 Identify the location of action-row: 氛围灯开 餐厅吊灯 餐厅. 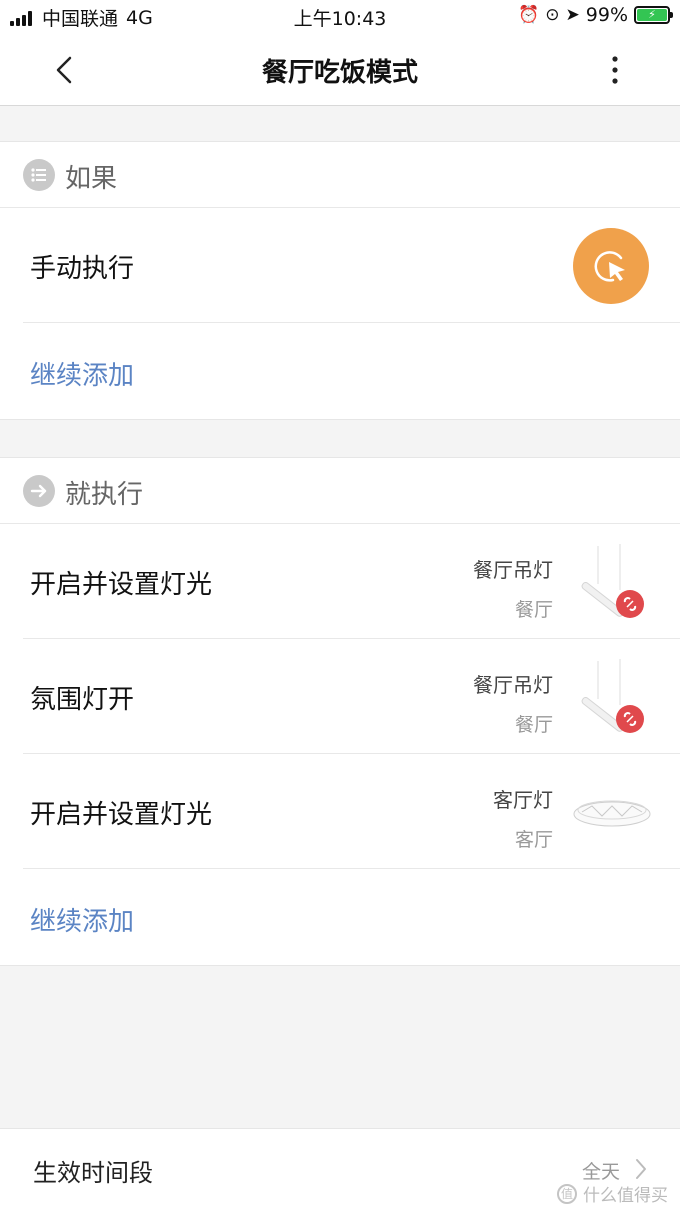
(340, 696).